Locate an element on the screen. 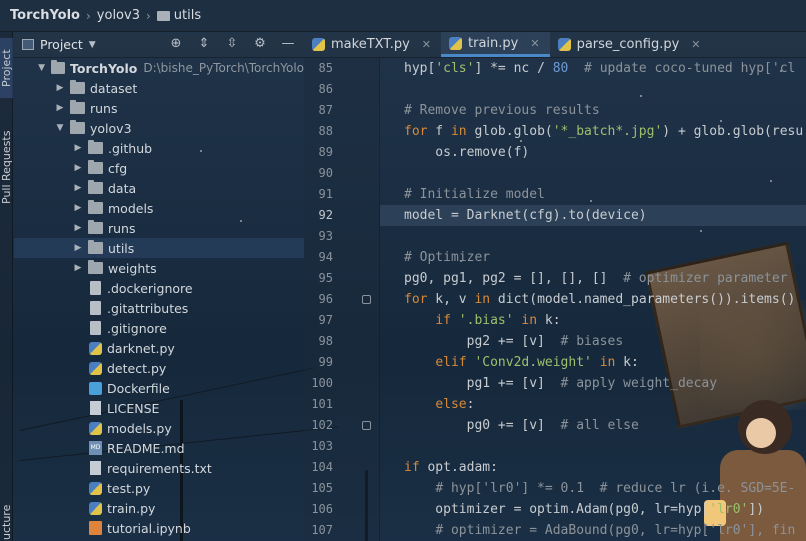 The image size is (806, 541). editor-tab-train-py: train.py ✕ is located at coordinates (495, 44).